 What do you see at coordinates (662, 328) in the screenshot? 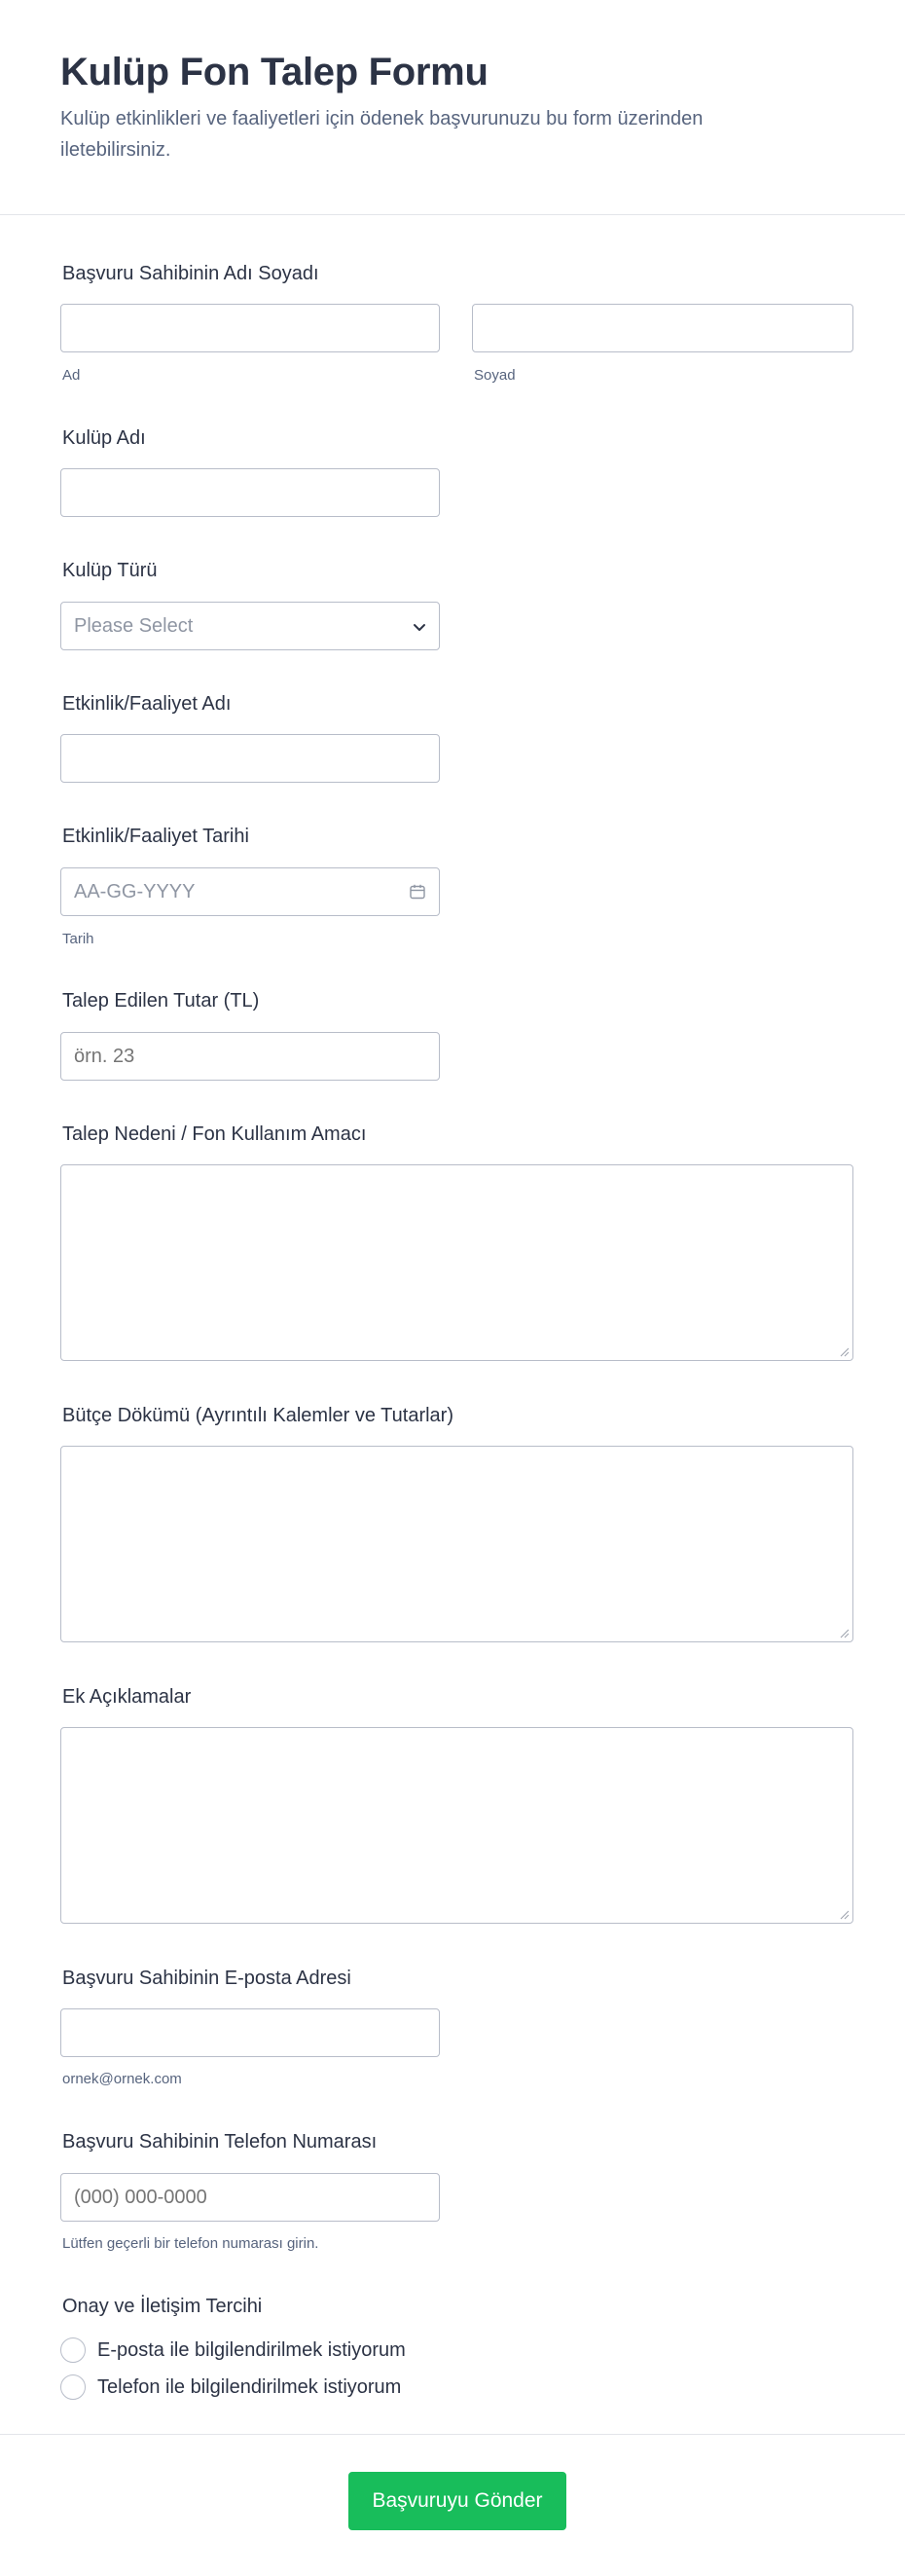
I see `last-name-input` at bounding box center [662, 328].